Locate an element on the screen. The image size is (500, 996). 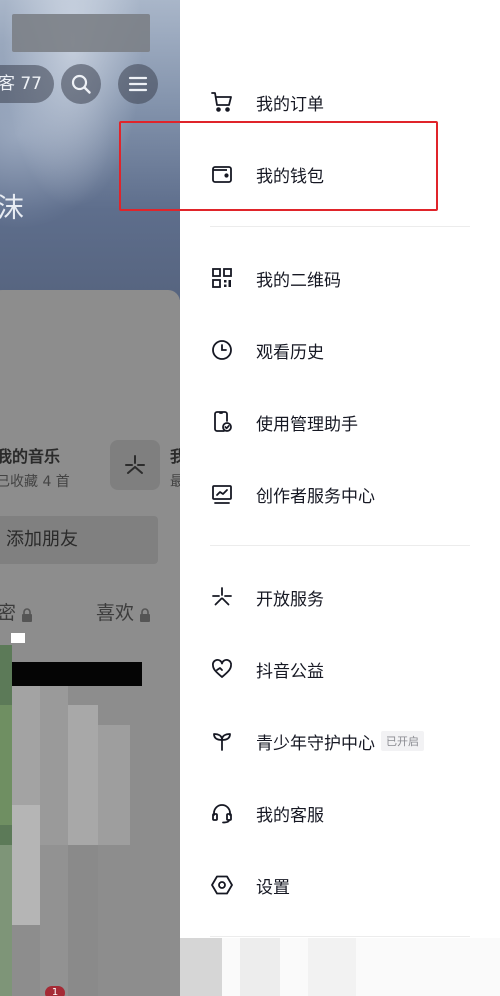
qr-code-icon is located at coordinates (222, 278).